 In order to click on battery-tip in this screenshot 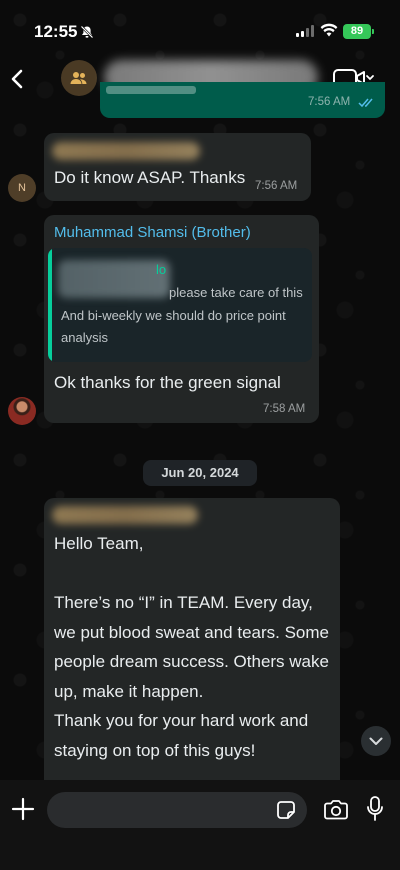, I will do `click(373, 31)`.